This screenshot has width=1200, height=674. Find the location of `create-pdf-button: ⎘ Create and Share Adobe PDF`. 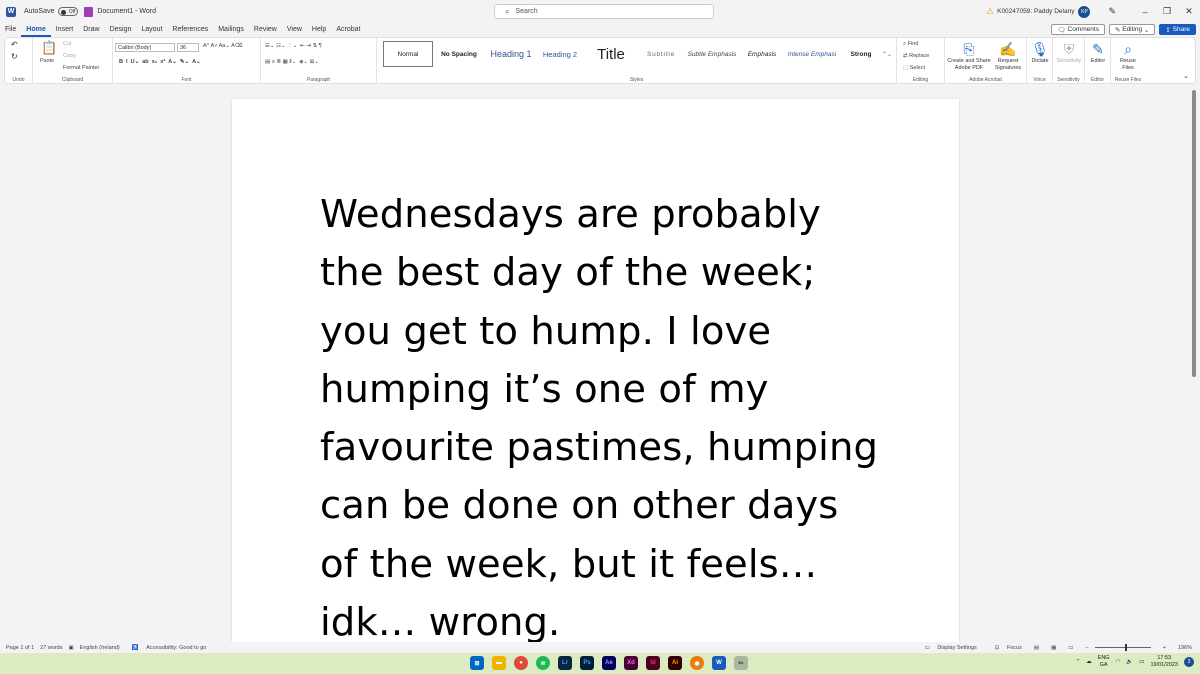

create-pdf-button: ⎘ Create and Share Adobe PDF is located at coordinates (969, 56).